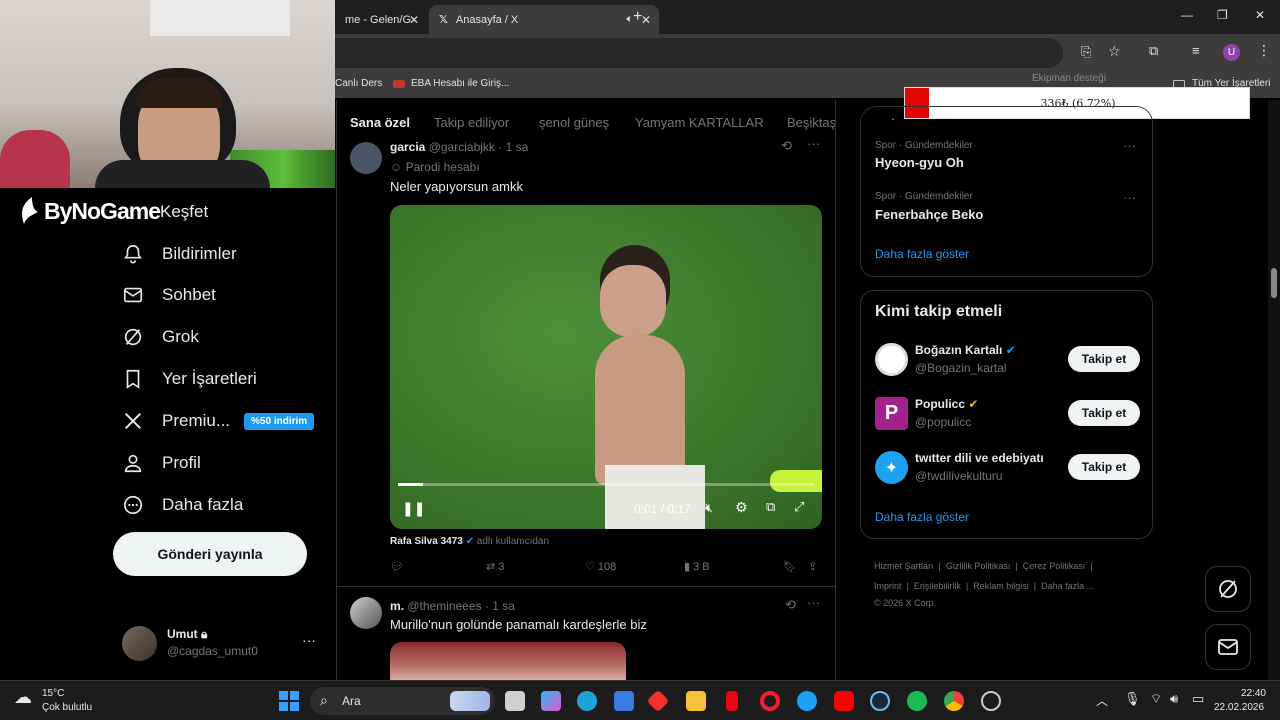 This screenshot has width=1280, height=720. What do you see at coordinates (184, 212) in the screenshot?
I see `nav-explore: Keşfet` at bounding box center [184, 212].